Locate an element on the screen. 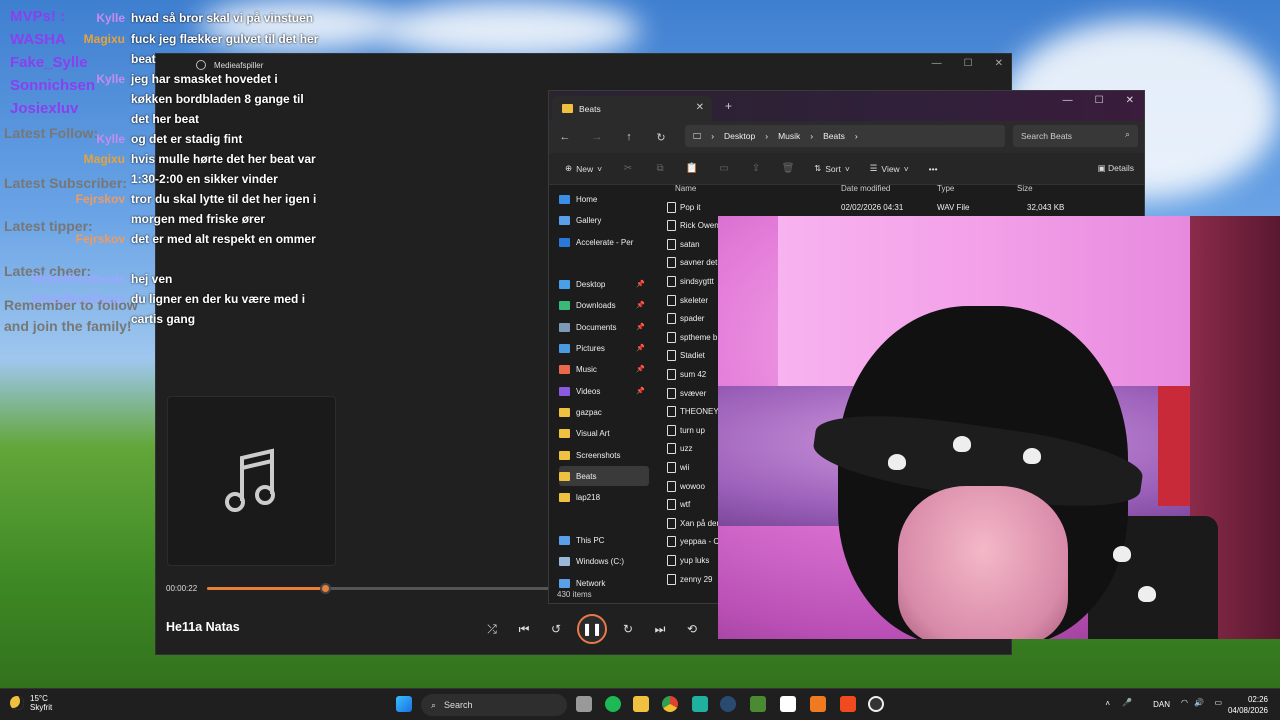  wifi-icon: ◠ is located at coordinates (1184, 702).